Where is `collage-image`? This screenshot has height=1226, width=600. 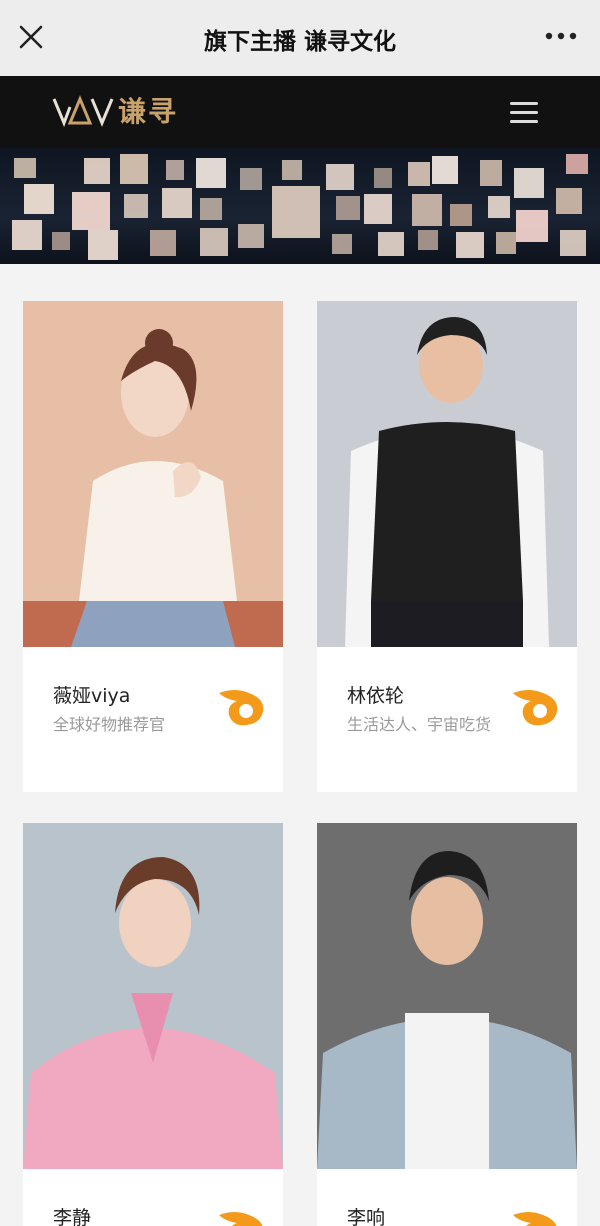
collage-image is located at coordinates (300, 207).